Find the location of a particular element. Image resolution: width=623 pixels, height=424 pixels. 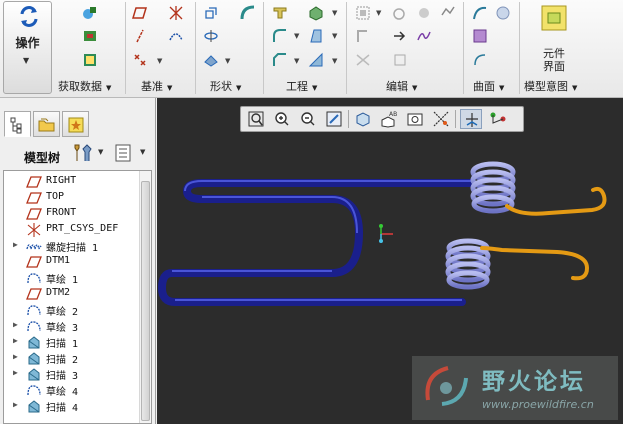

tree-item: PRT_CSYS_DEF is located at coordinates (72, 230).